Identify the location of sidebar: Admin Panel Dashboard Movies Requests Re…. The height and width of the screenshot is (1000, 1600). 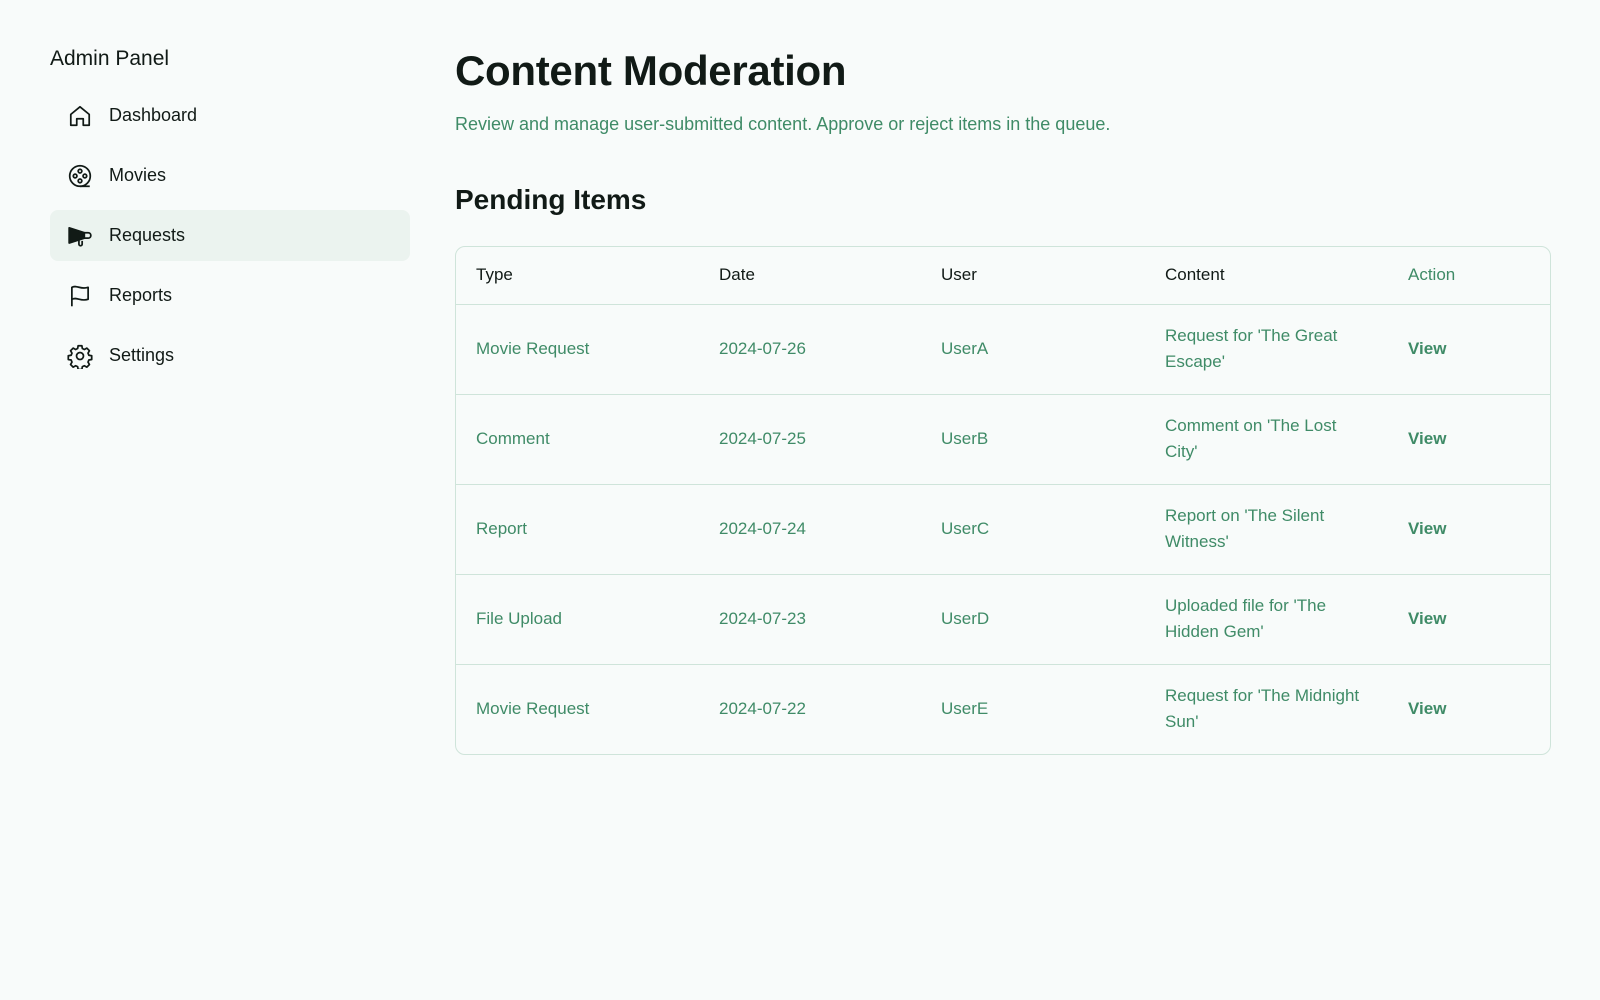
(230, 217).